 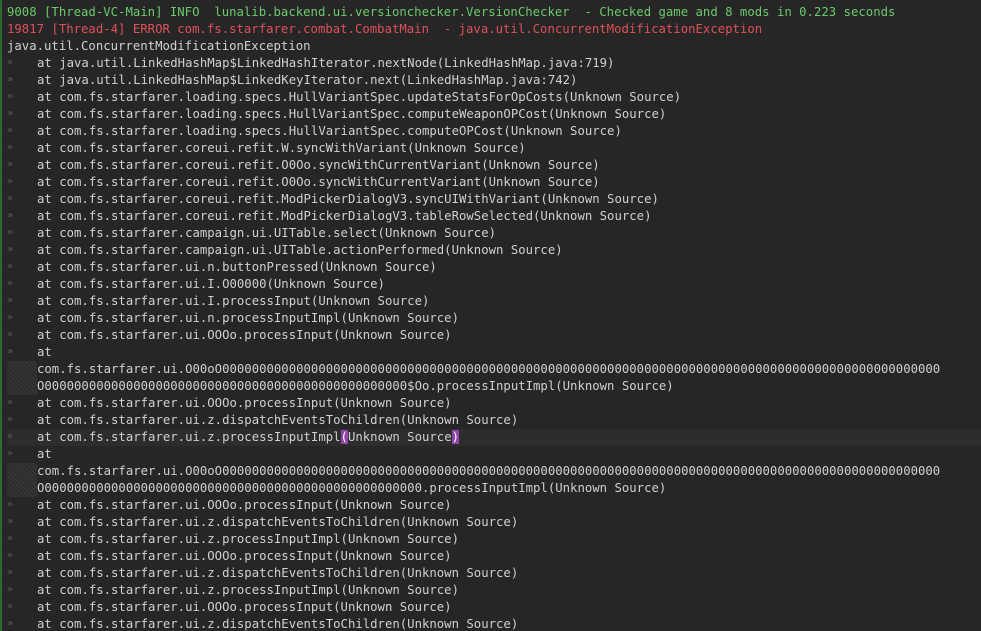 What do you see at coordinates (455, 437) in the screenshot?
I see `matching-bracket-close: )` at bounding box center [455, 437].